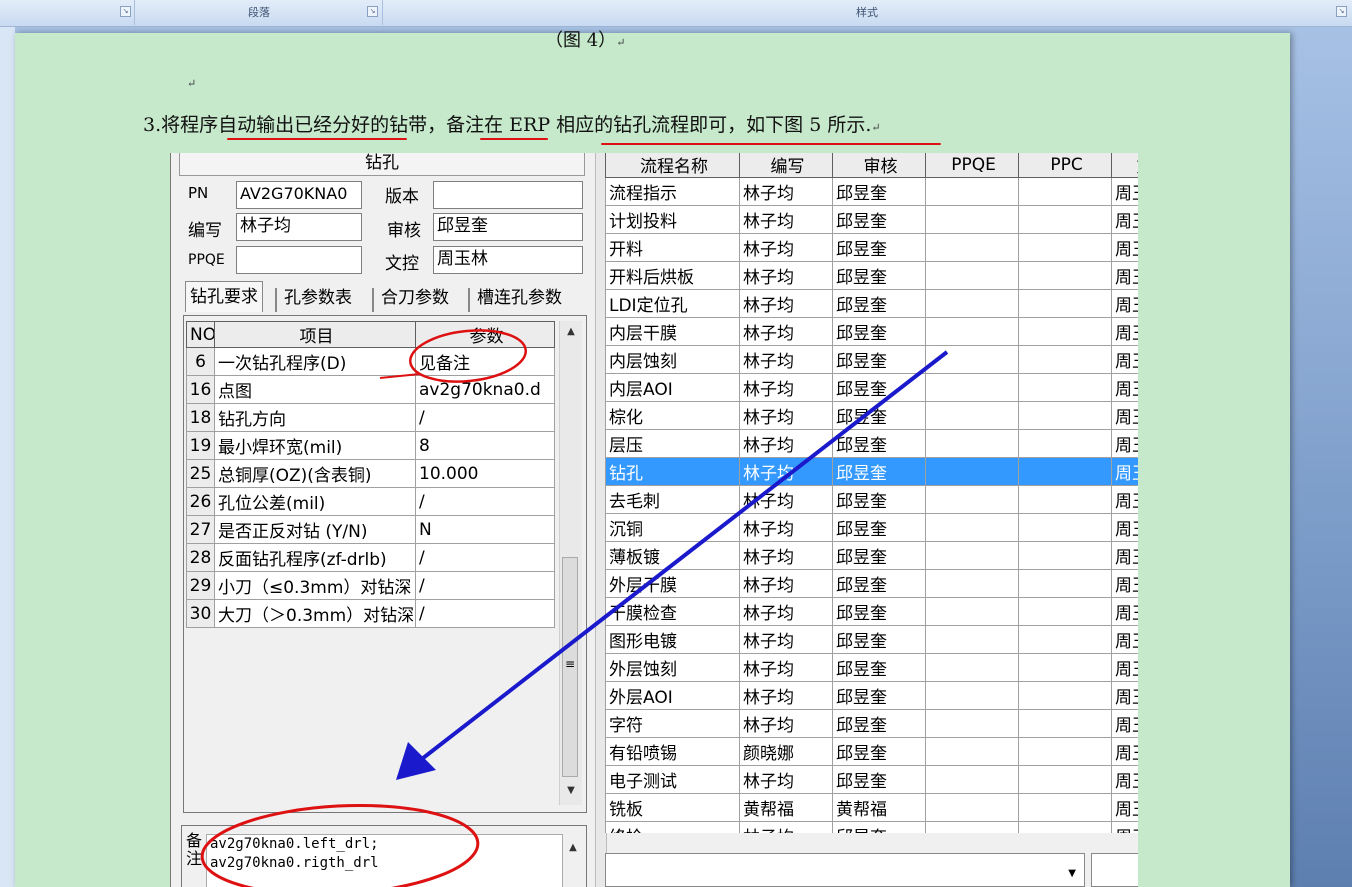 Image resolution: width=1352 pixels, height=887 pixels. Describe the element at coordinates (519, 298) in the screenshot. I see `tab-slot-hole-params: 槽连孔参数` at that location.